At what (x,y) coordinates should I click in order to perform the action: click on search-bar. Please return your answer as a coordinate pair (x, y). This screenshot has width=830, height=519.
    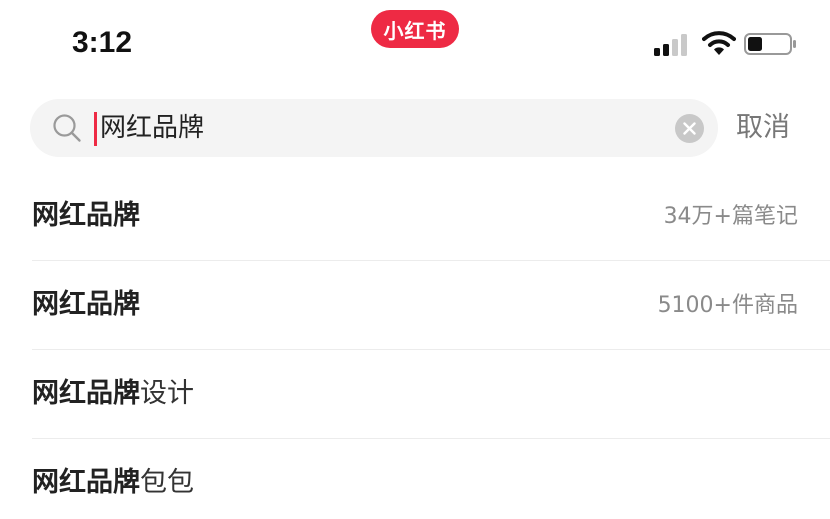
    Looking at the image, I should click on (374, 128).